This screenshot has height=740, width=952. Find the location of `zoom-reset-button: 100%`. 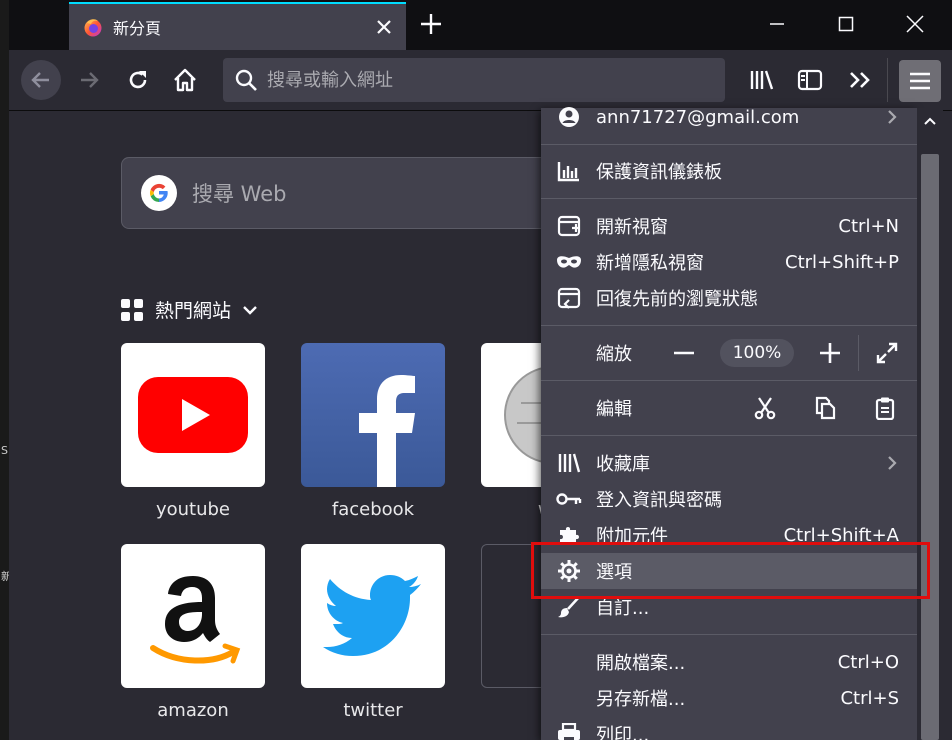

zoom-reset-button: 100% is located at coordinates (757, 353).